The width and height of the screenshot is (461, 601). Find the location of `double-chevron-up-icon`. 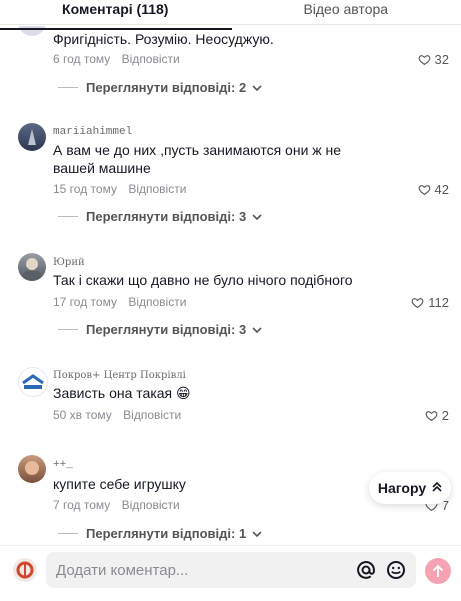

double-chevron-up-icon is located at coordinates (437, 488).